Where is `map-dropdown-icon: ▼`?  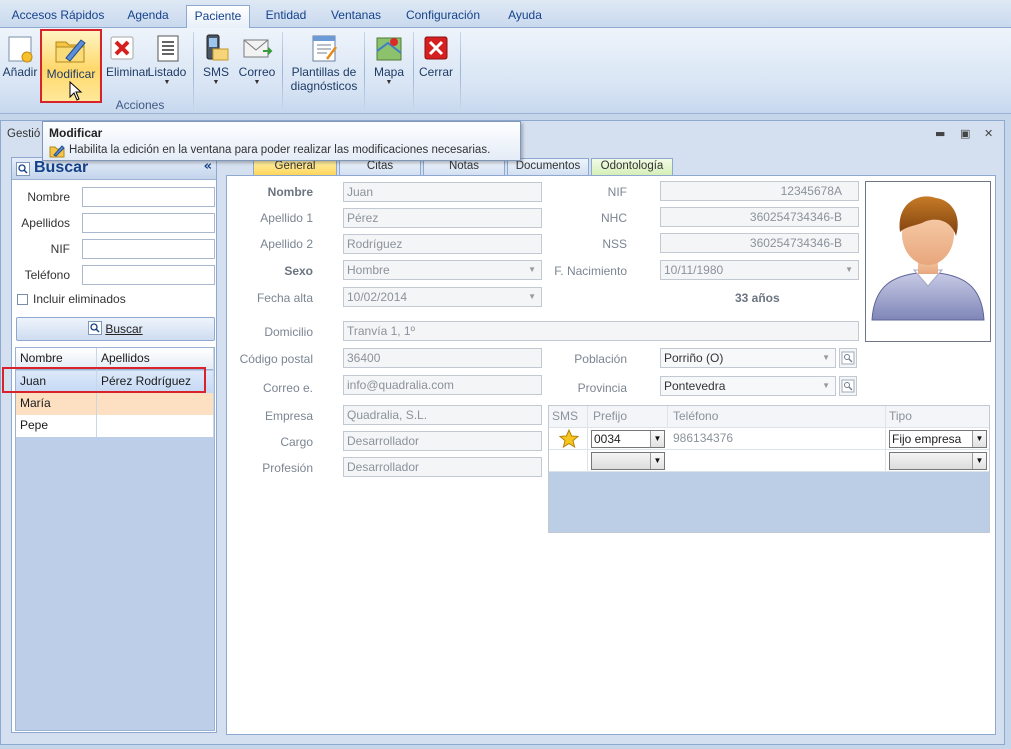
map-dropdown-icon: ▼ is located at coordinates (389, 82).